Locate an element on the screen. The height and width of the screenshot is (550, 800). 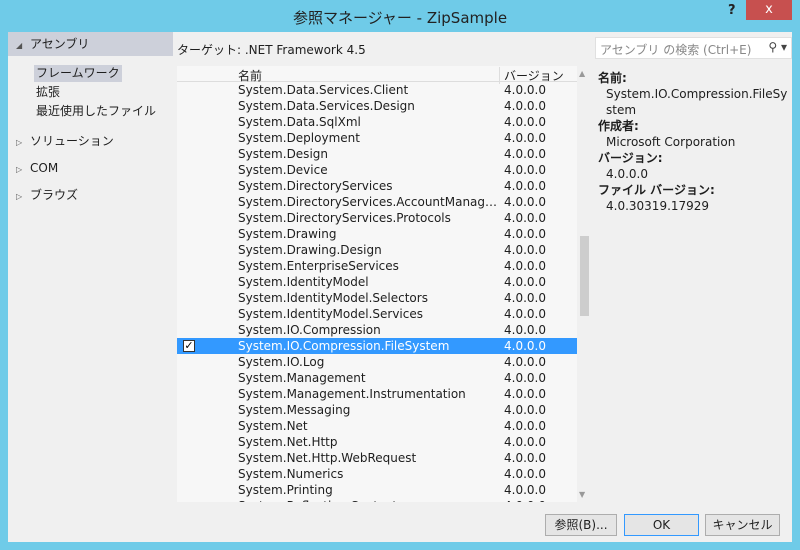
assembly-name: System.Deployment is located at coordinates (299, 138).